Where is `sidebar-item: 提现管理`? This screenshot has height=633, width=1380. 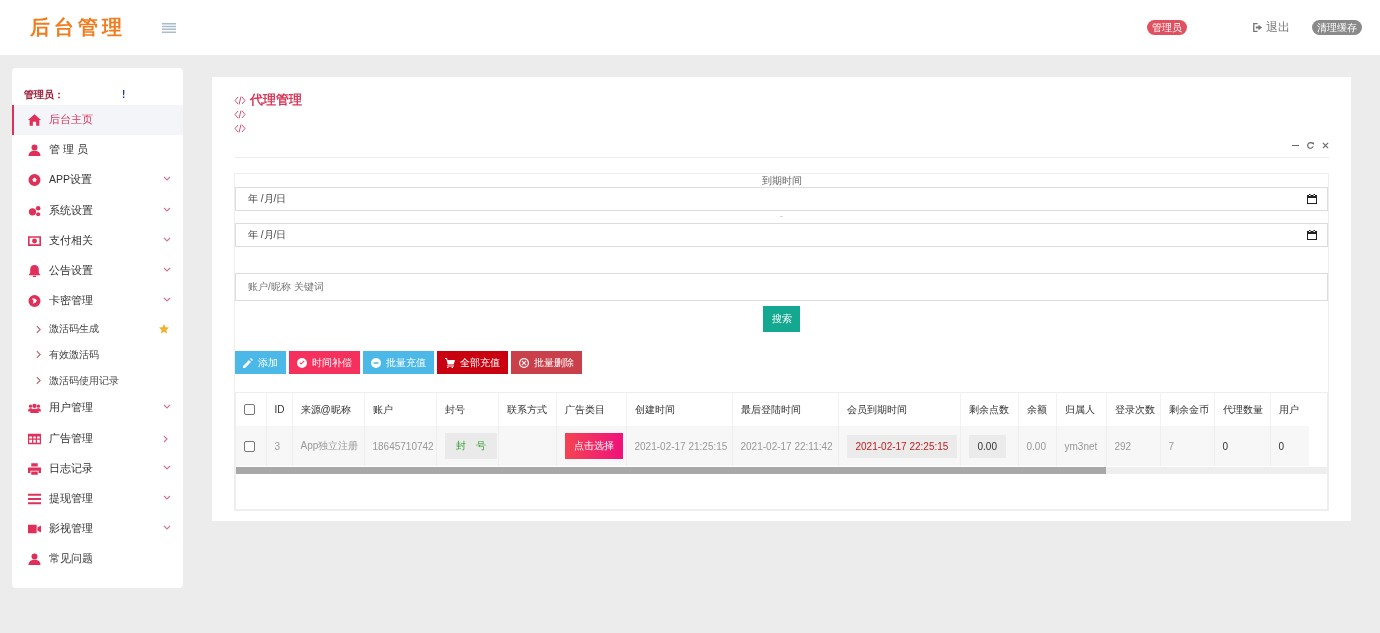
sidebar-item: 提现管理 is located at coordinates (97, 499).